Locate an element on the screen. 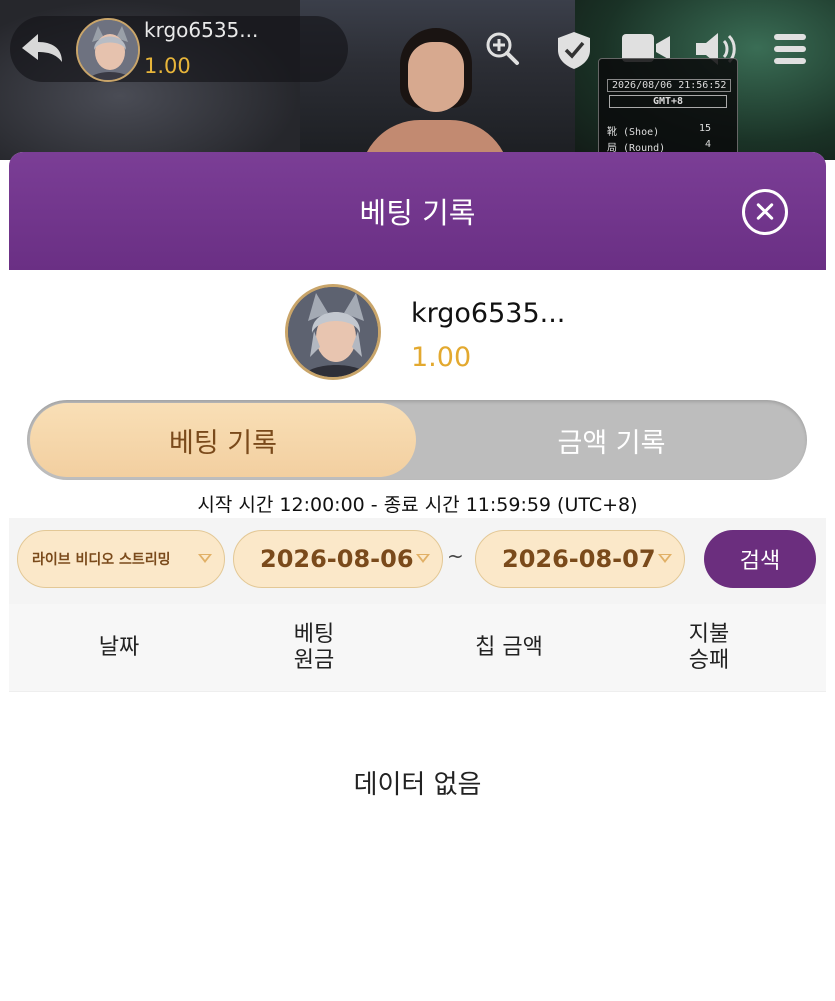 The width and height of the screenshot is (835, 1001). end-date-value: 2026-08-07 is located at coordinates (579, 559).